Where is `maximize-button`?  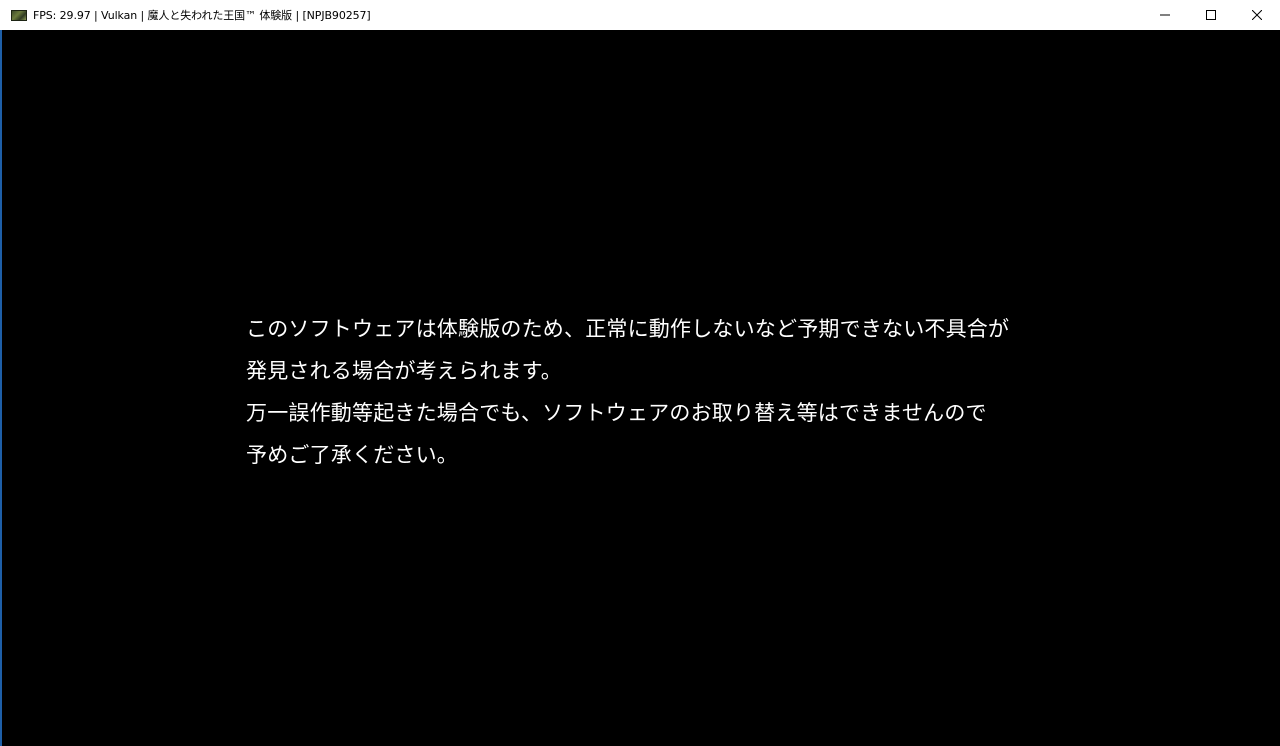
maximize-button is located at coordinates (1211, 15).